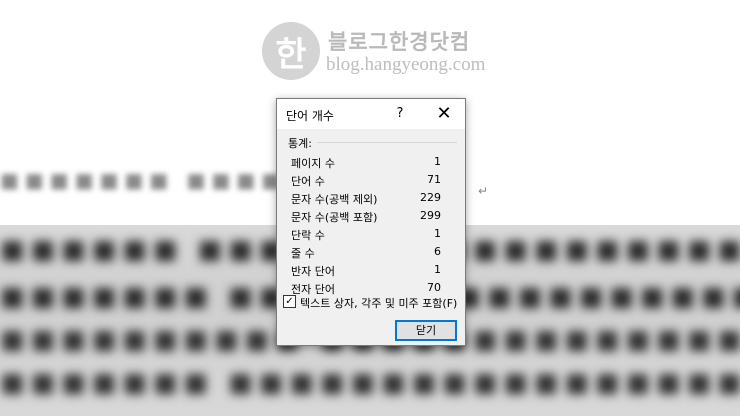 The image size is (740, 416). What do you see at coordinates (434, 287) in the screenshot?
I see `stat-value: 70` at bounding box center [434, 287].